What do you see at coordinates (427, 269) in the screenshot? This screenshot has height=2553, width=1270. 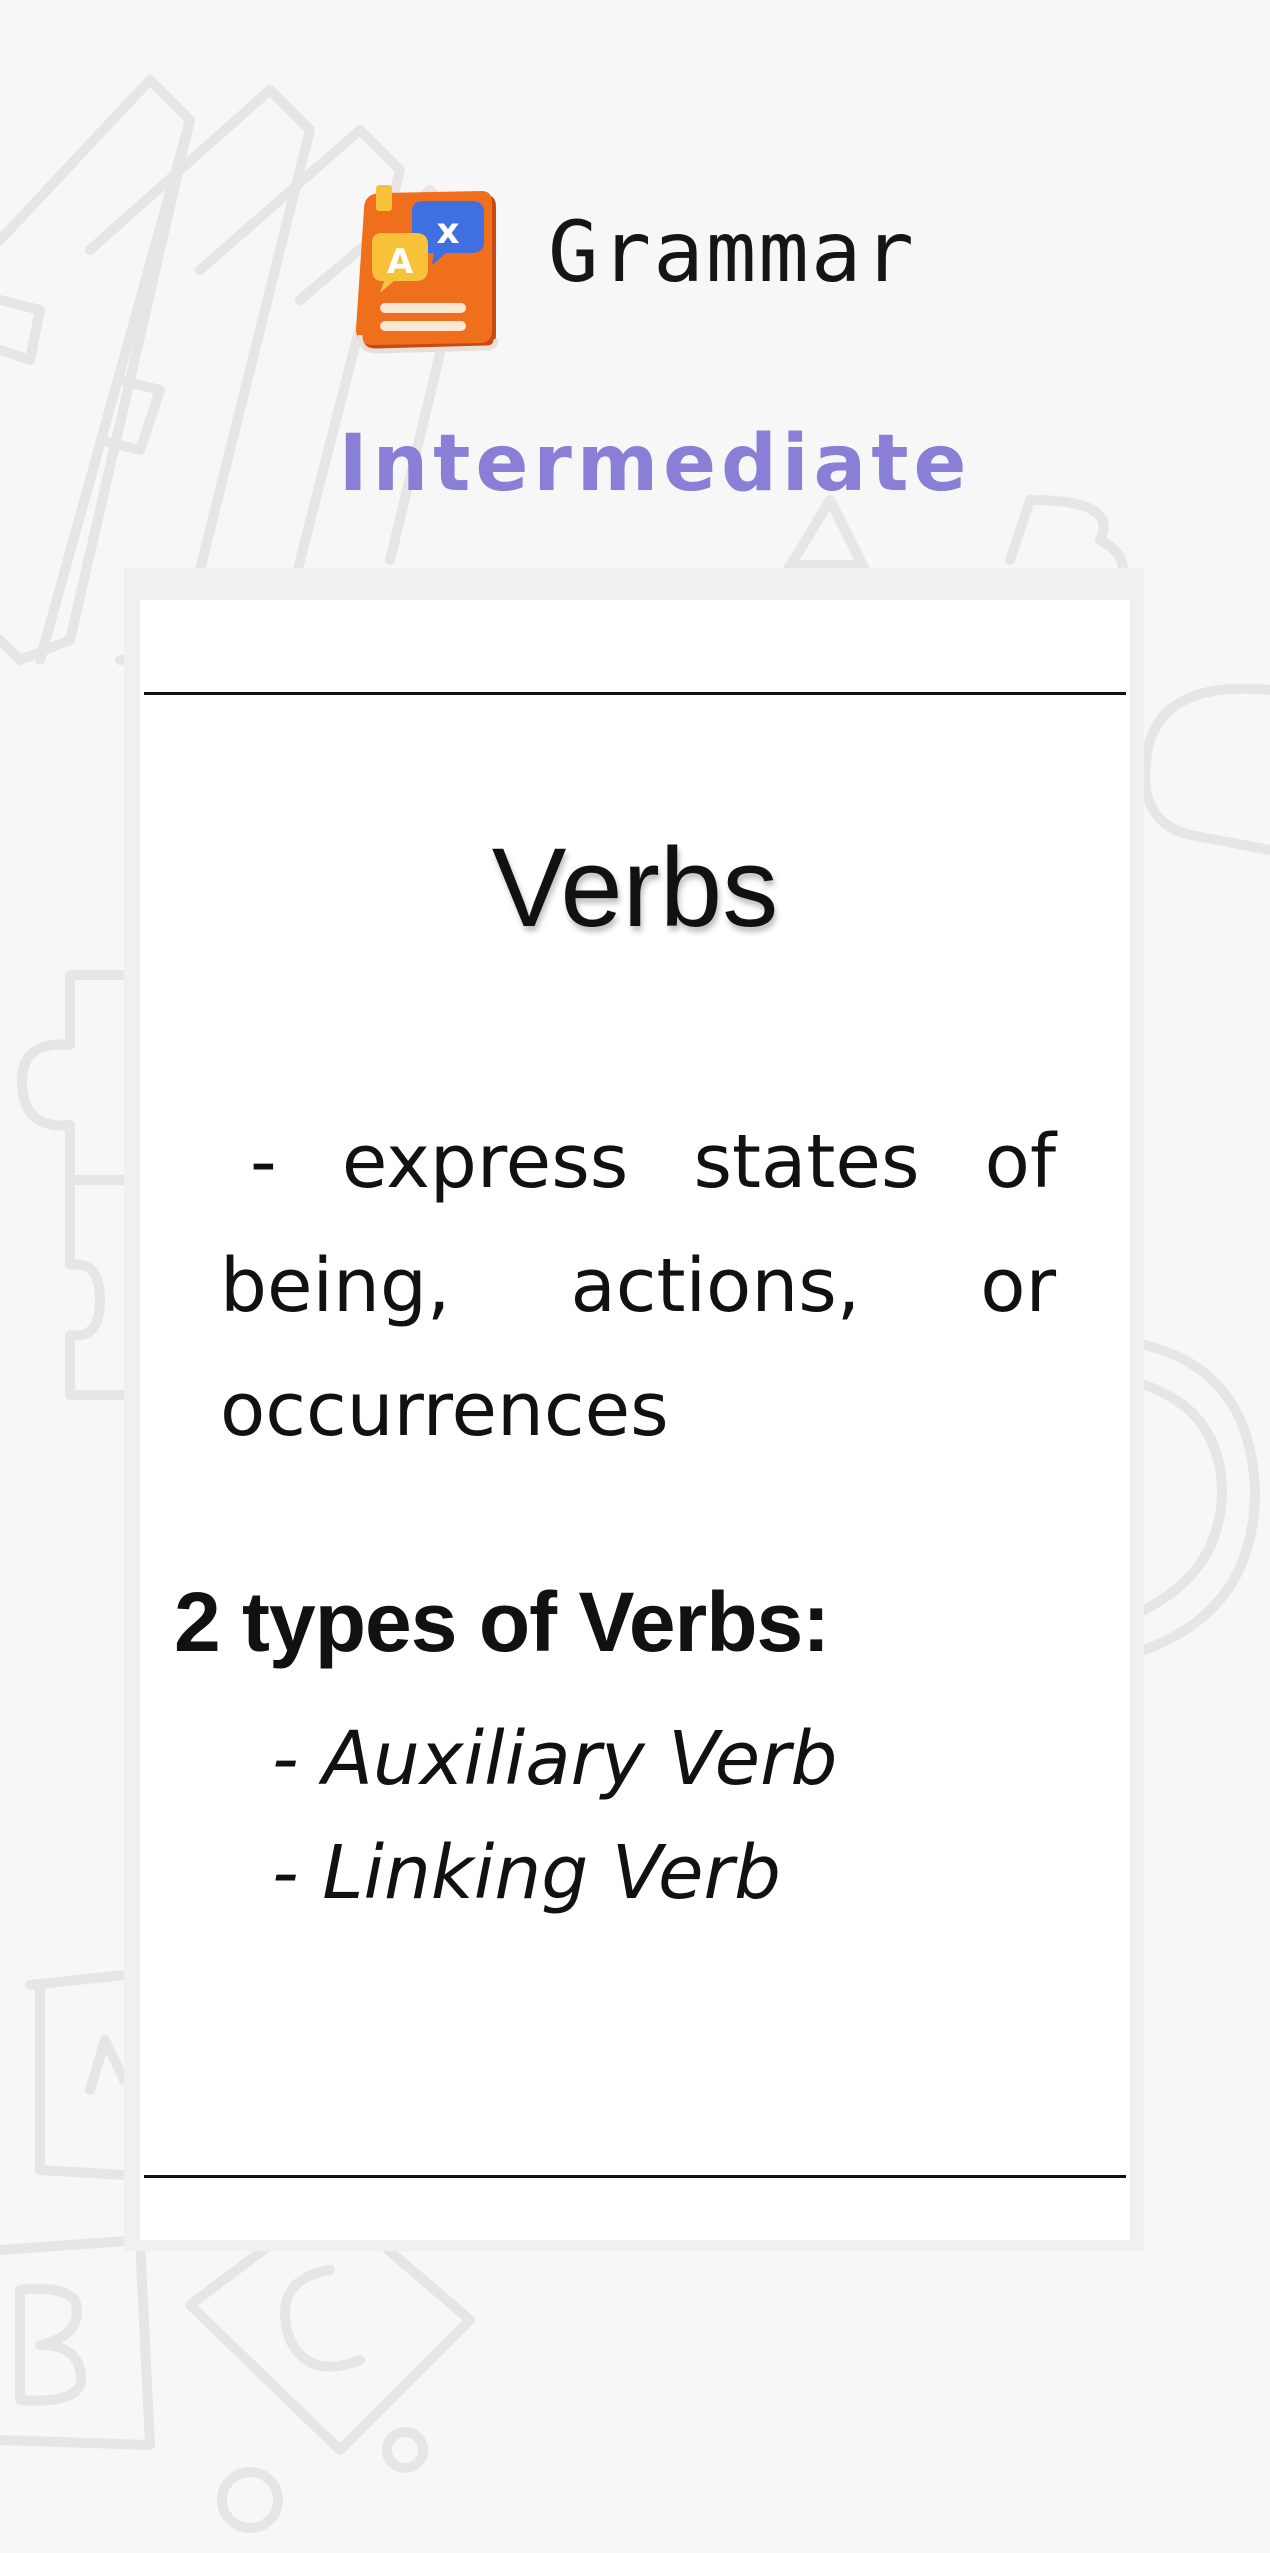 I see `grammar-book-translate-icon: x A` at bounding box center [427, 269].